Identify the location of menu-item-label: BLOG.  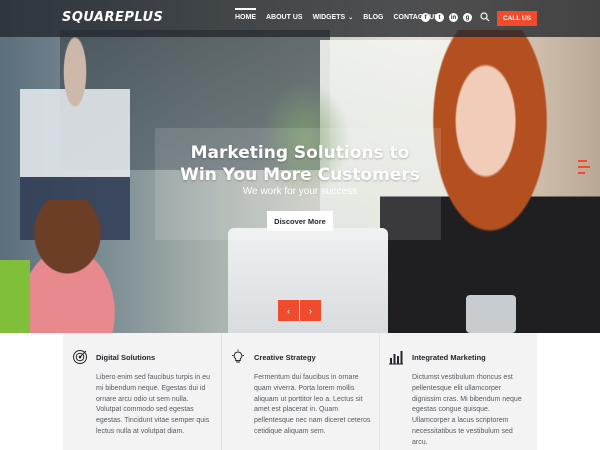
(373, 17).